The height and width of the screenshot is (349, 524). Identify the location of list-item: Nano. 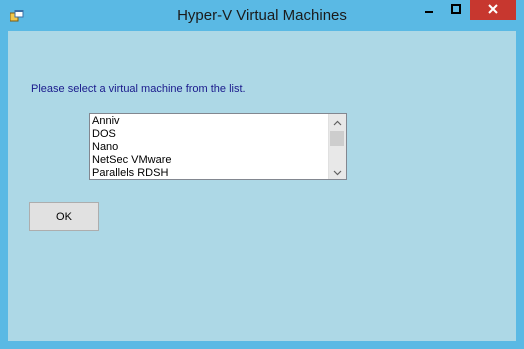
(211, 147).